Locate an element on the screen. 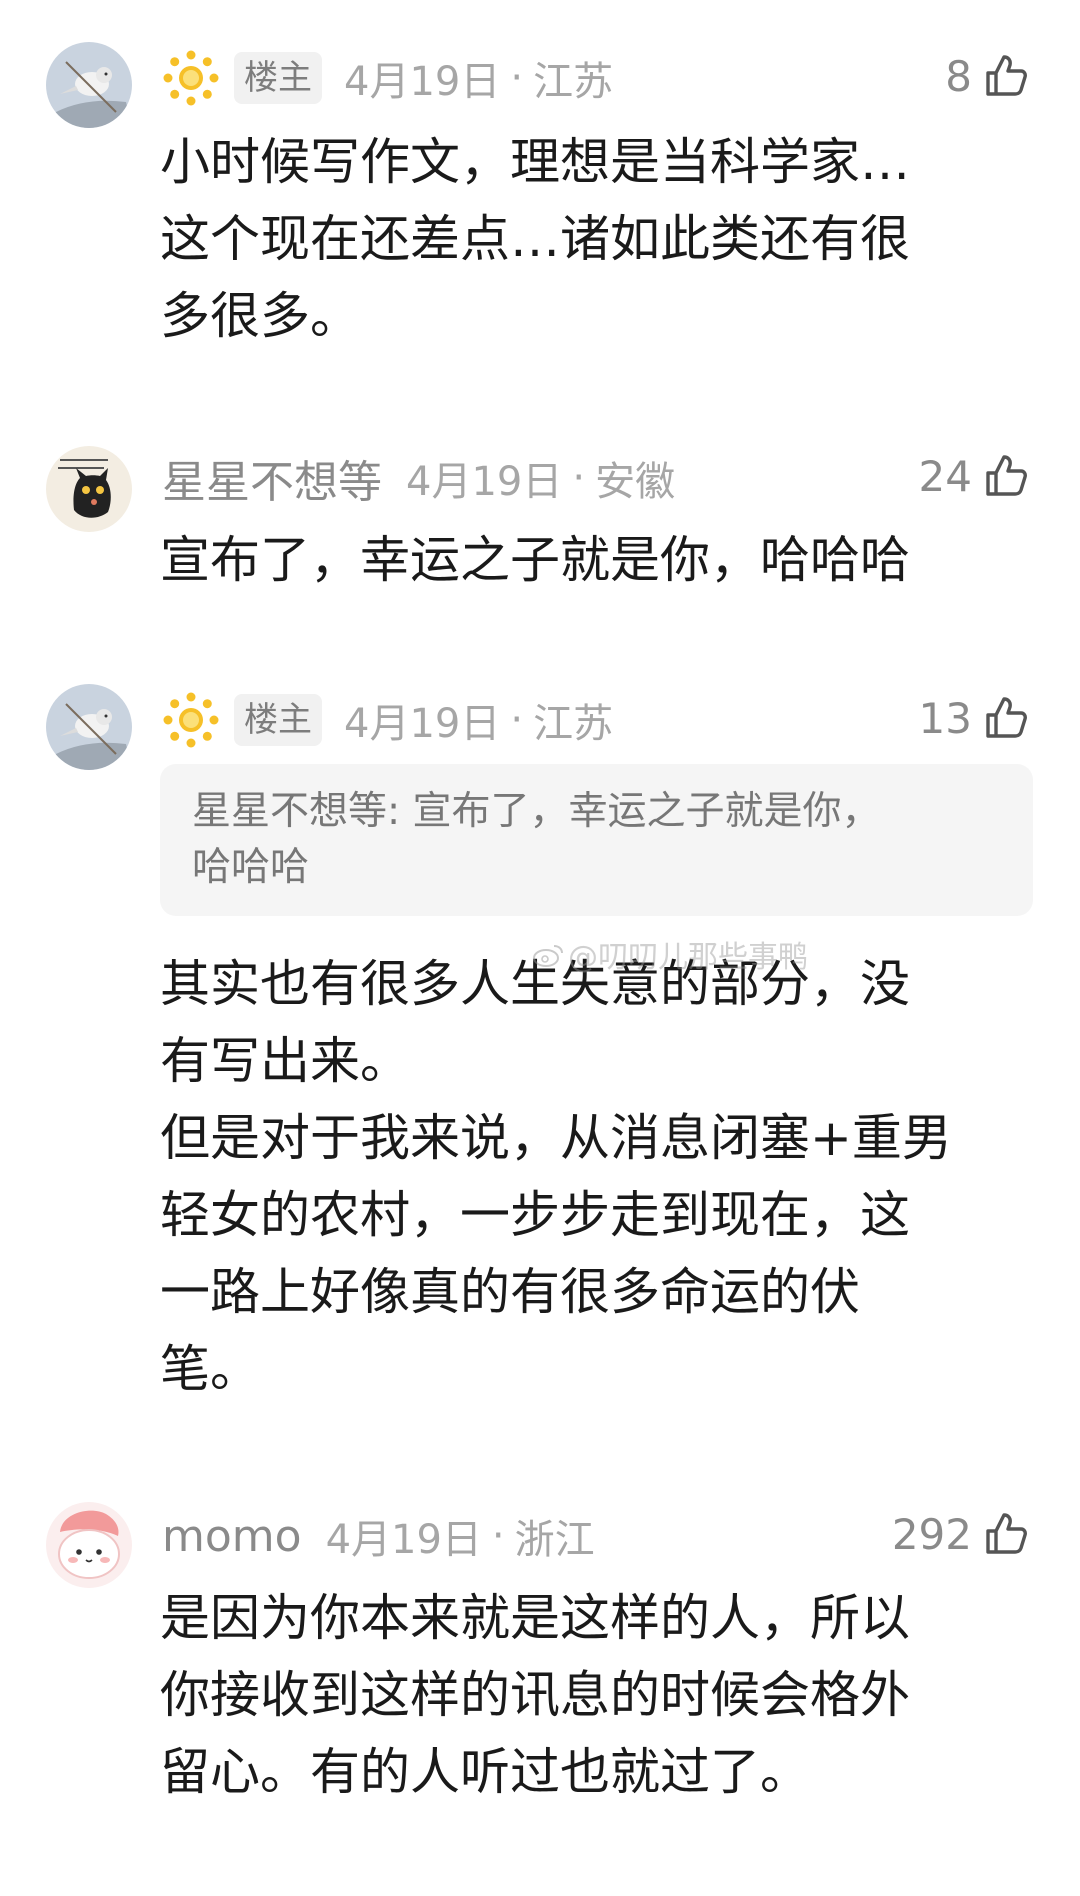 The width and height of the screenshot is (1080, 1896). like-count: 24 is located at coordinates (945, 476).